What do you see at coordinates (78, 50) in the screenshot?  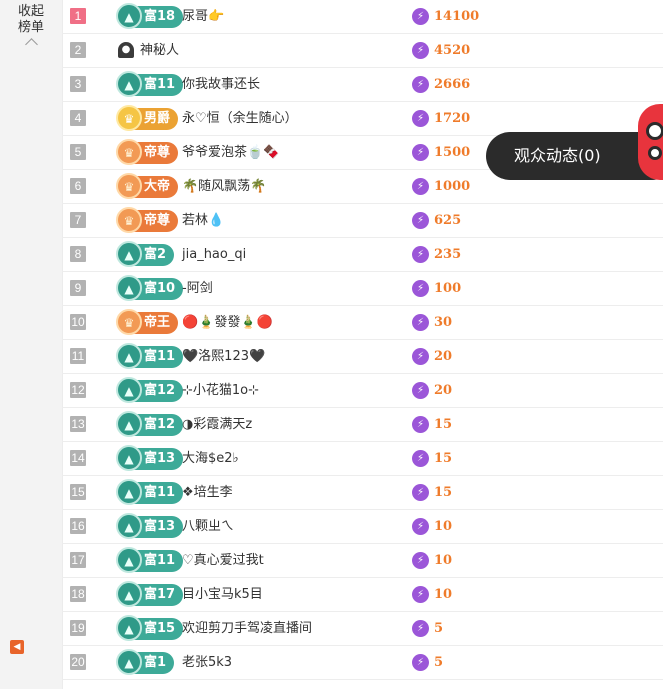 I see `rank-number: 2` at bounding box center [78, 50].